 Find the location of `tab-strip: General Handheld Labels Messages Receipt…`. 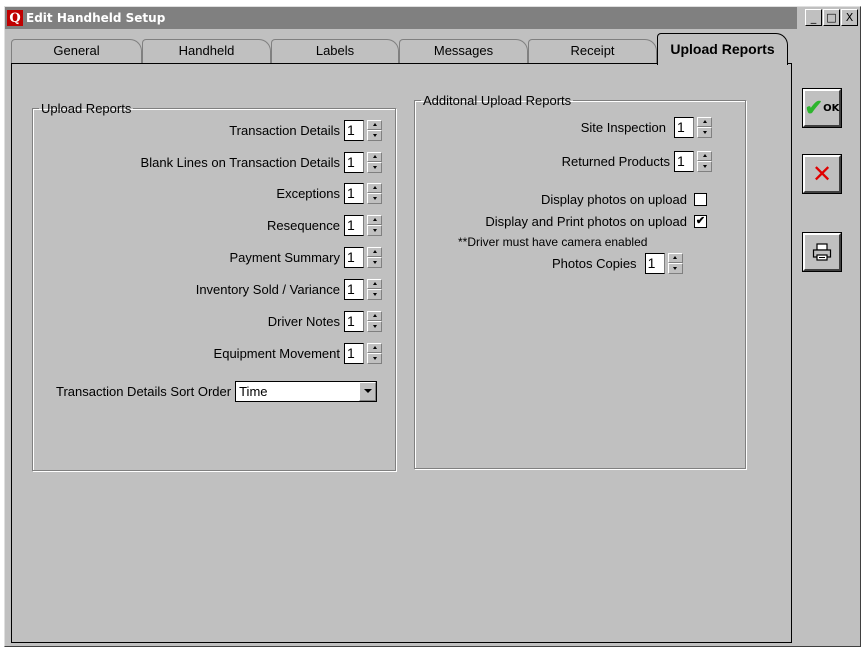

tab-strip: General Handheld Labels Messages Receipt… is located at coordinates (401, 49).